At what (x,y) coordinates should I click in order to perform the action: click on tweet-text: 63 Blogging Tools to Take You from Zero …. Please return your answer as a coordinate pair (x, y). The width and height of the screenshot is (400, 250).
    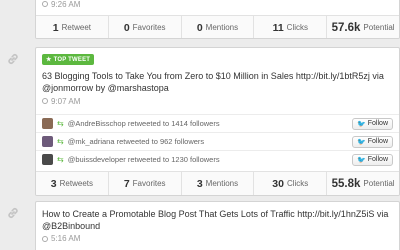
    Looking at the image, I should click on (213, 82).